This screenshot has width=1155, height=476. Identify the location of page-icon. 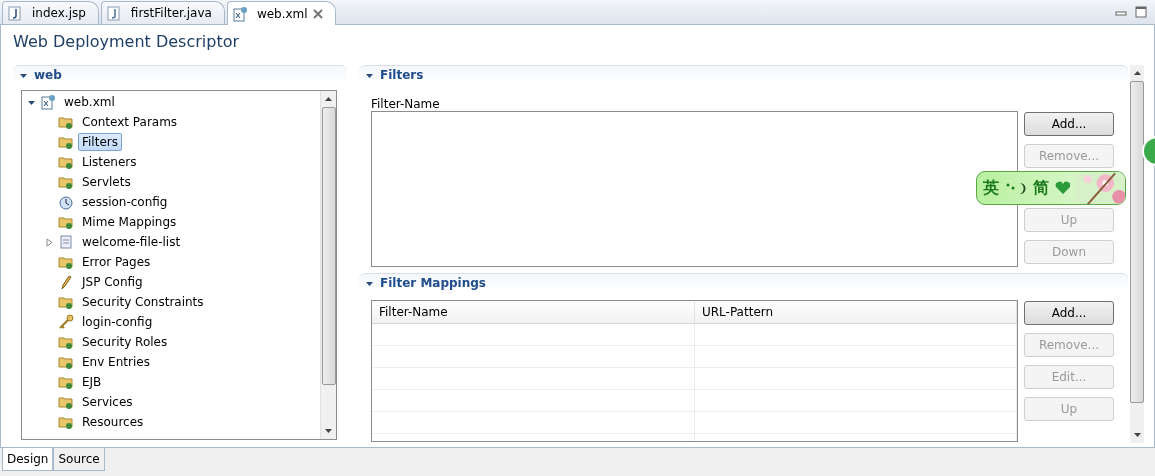
(66, 242).